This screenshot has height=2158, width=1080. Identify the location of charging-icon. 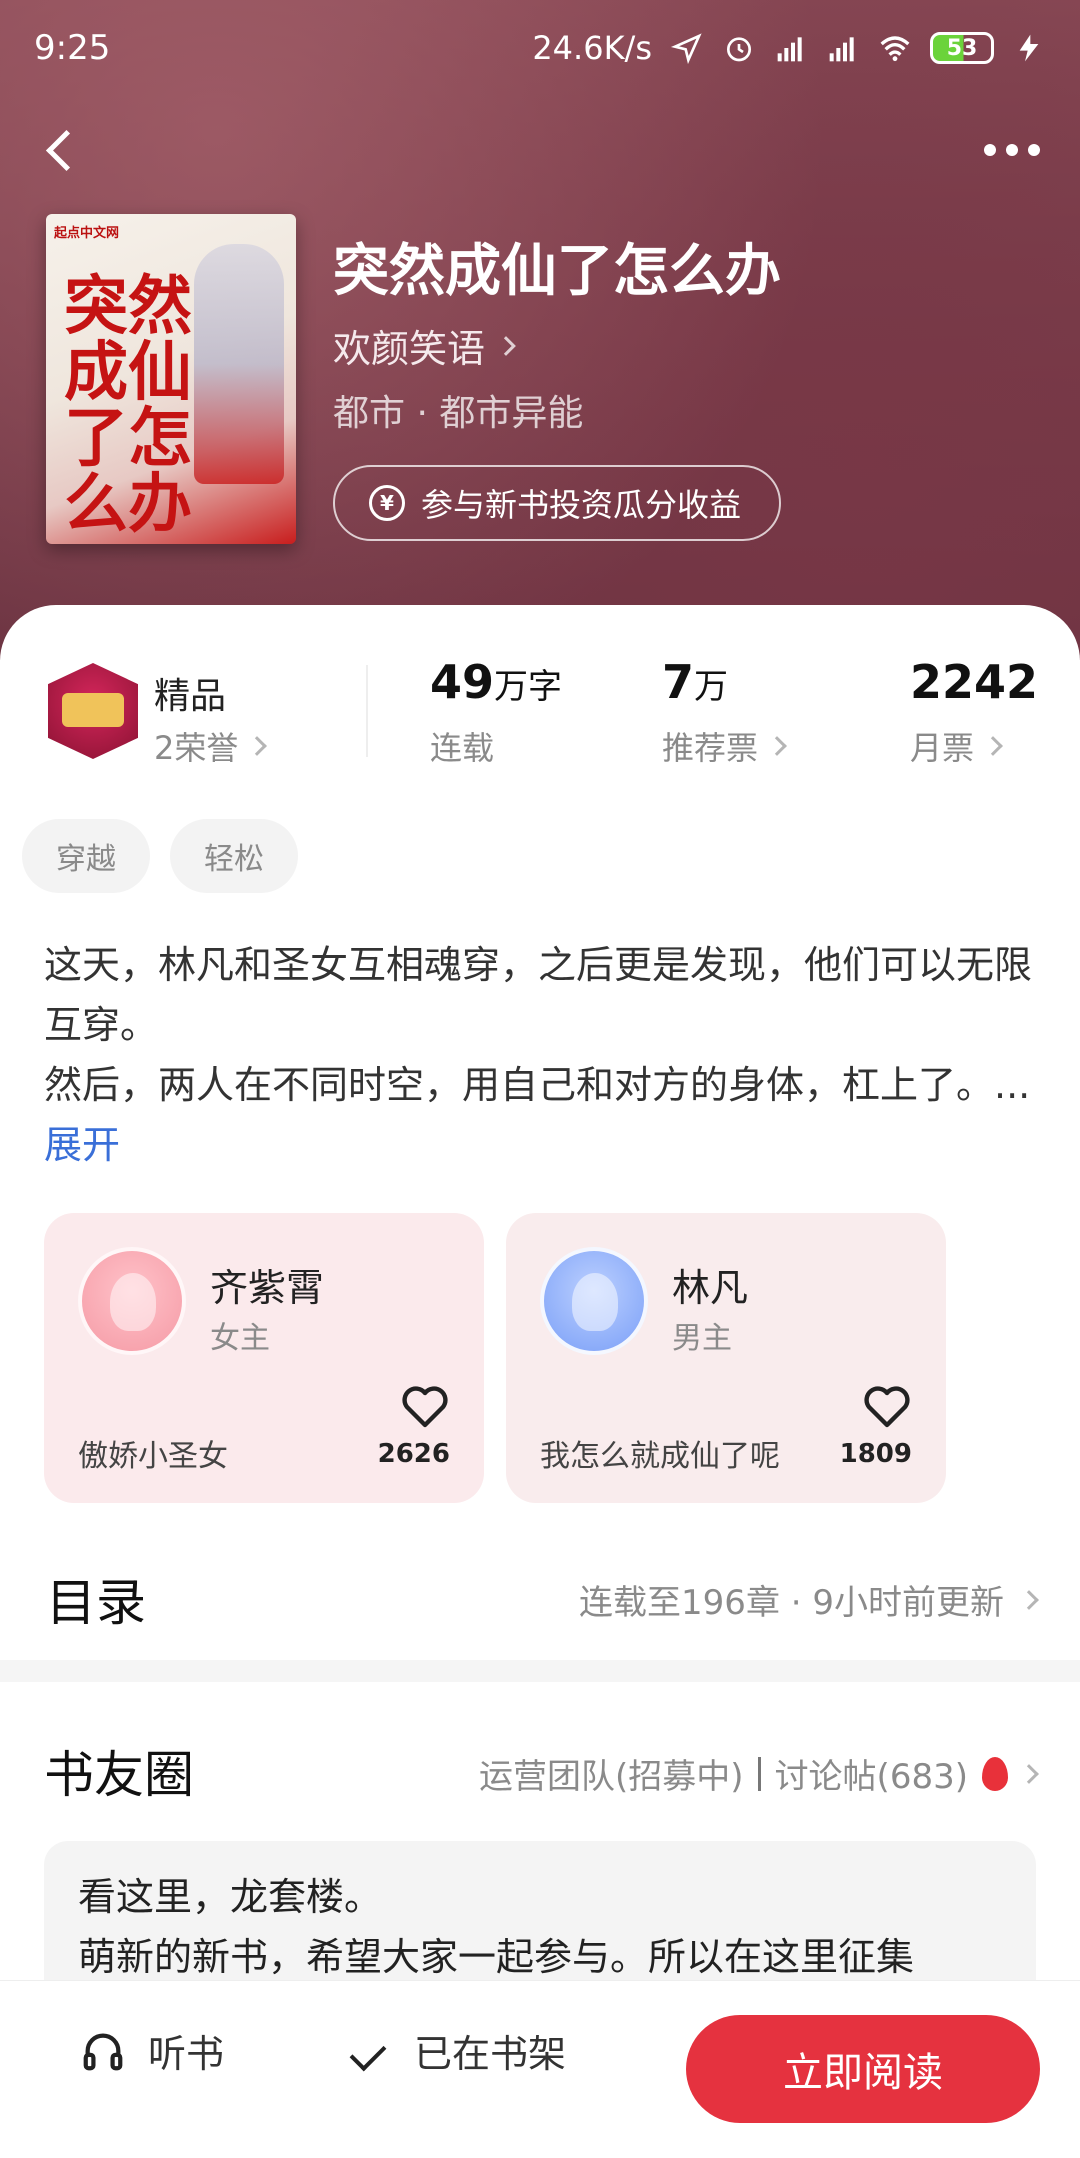
(1029, 48).